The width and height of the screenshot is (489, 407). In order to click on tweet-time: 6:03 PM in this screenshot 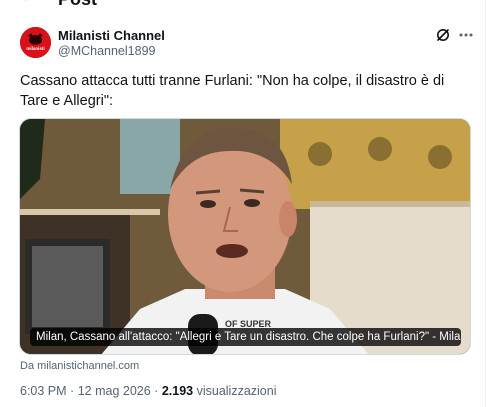, I will do `click(43, 391)`.